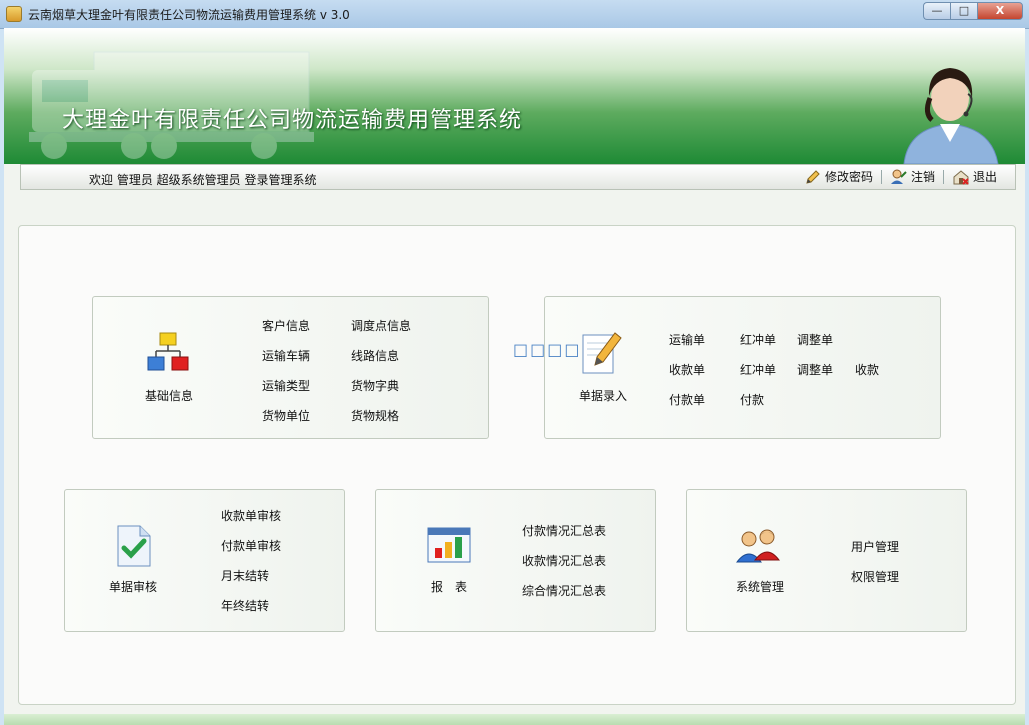 The image size is (1029, 725). What do you see at coordinates (603, 395) in the screenshot?
I see `document-entry-label: 单据录入` at bounding box center [603, 395].